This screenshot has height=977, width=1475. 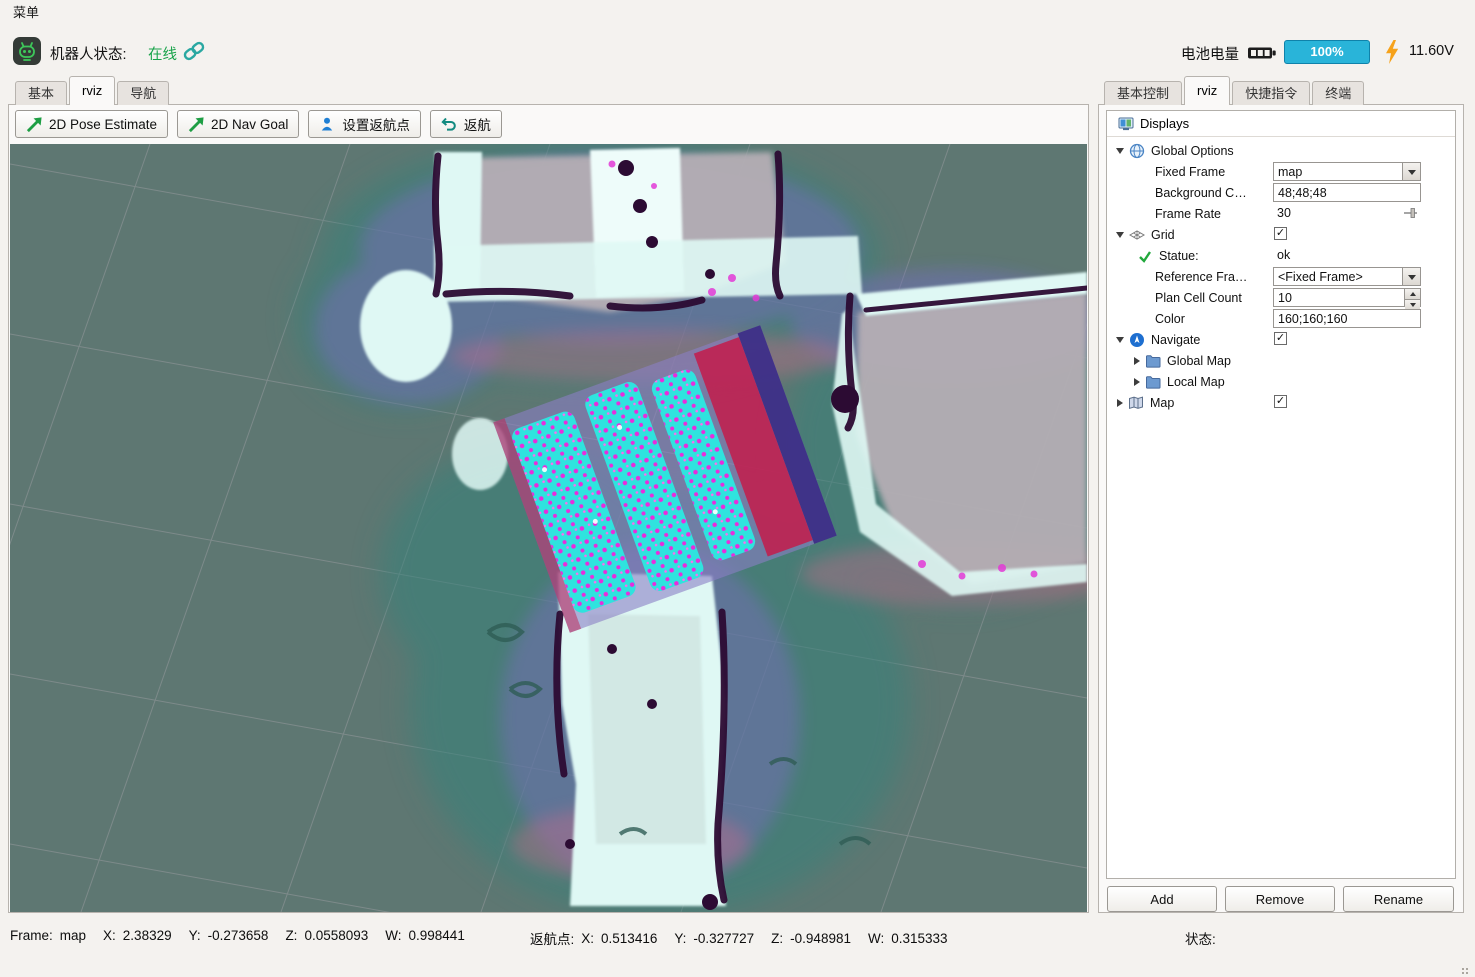 What do you see at coordinates (1398, 899) in the screenshot?
I see `rename-button: Rename` at bounding box center [1398, 899].